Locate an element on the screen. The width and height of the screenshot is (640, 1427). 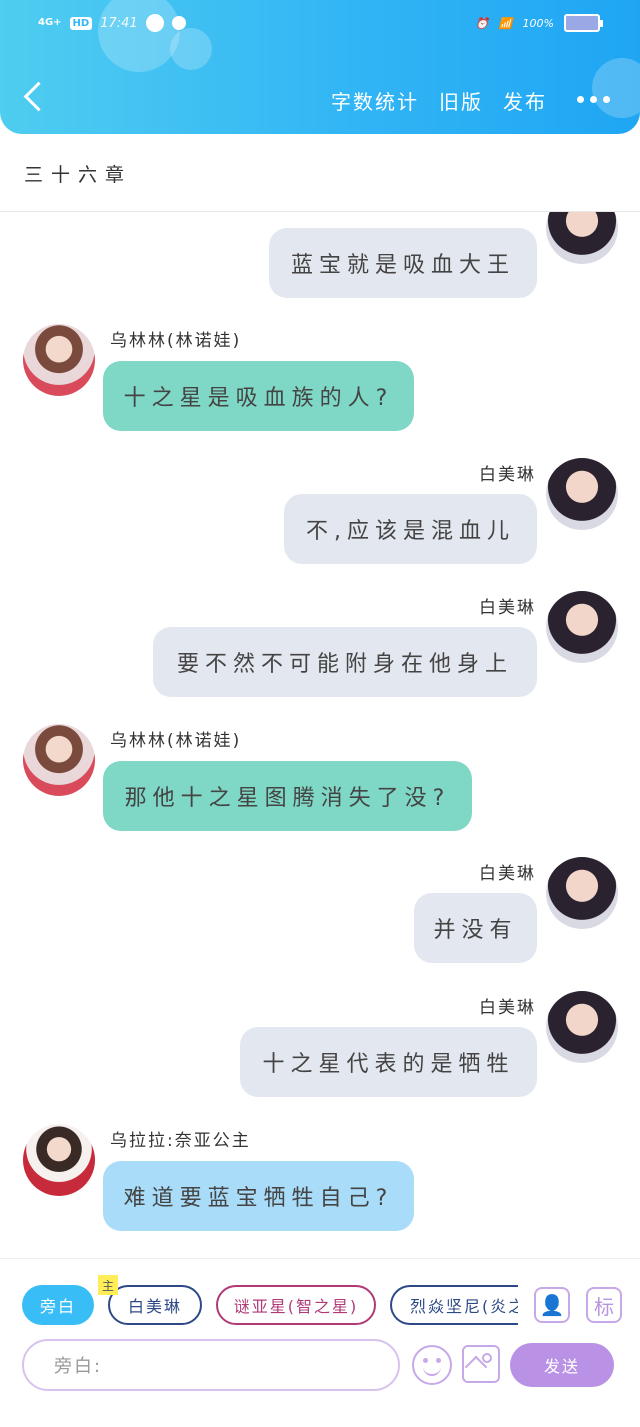
message-bubble: 要不然不可能附身在他身上 is located at coordinates (345, 662).